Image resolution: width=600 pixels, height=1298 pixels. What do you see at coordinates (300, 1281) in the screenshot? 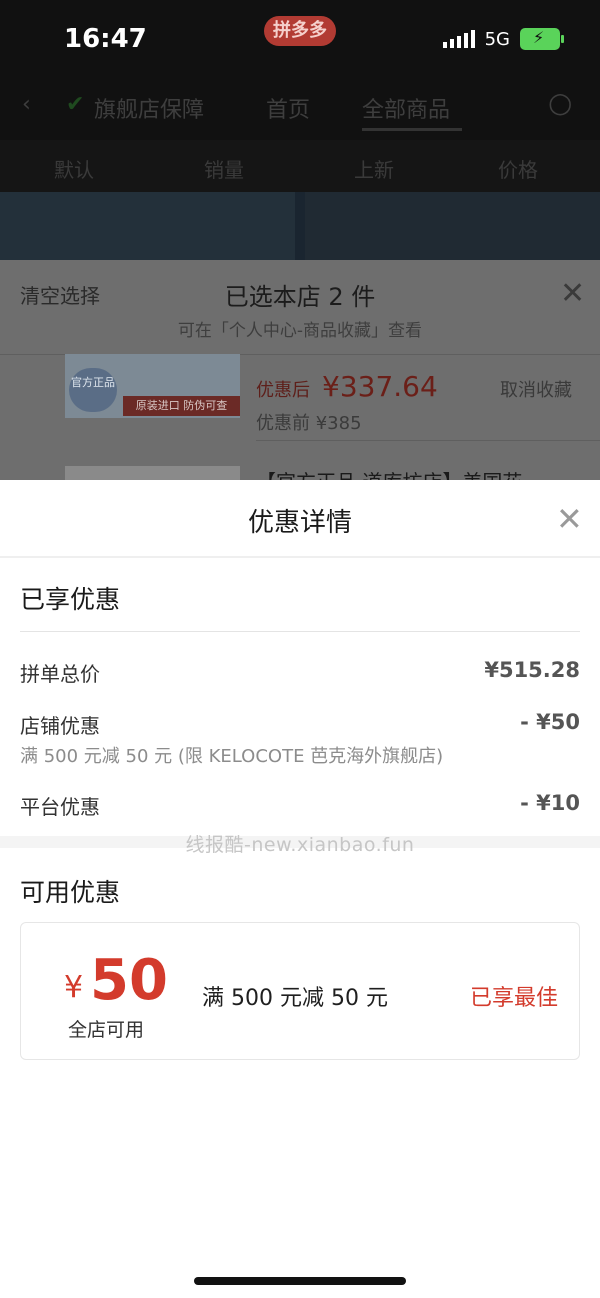
I see `home-indicator` at bounding box center [300, 1281].